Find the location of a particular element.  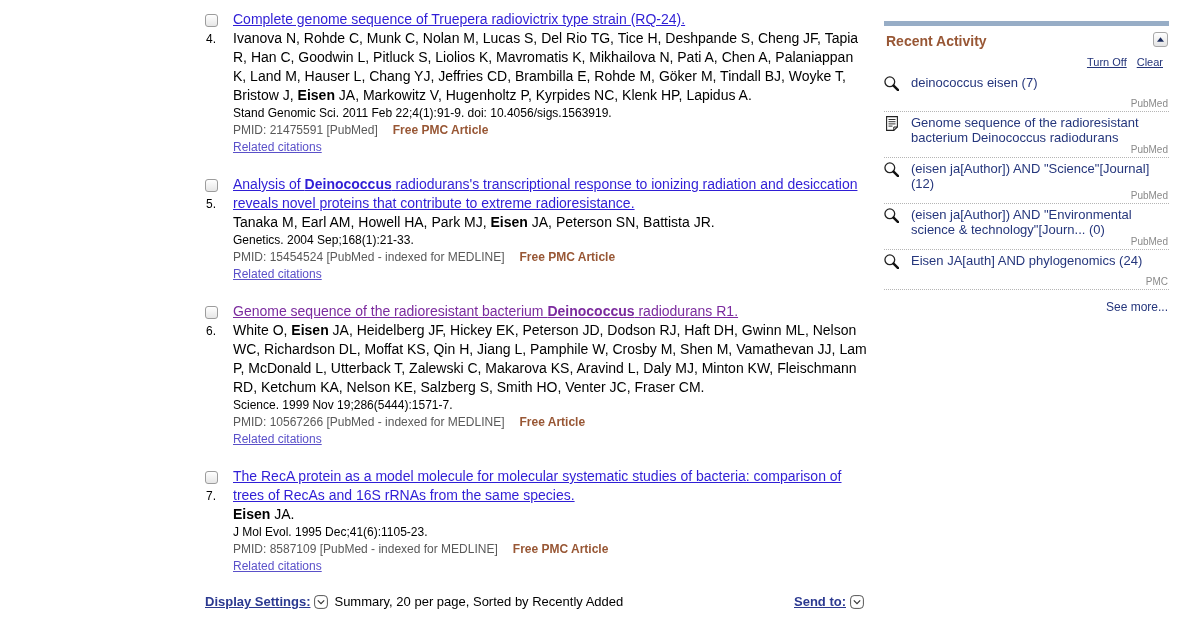

panel-link: Clear is located at coordinates (1149, 62).